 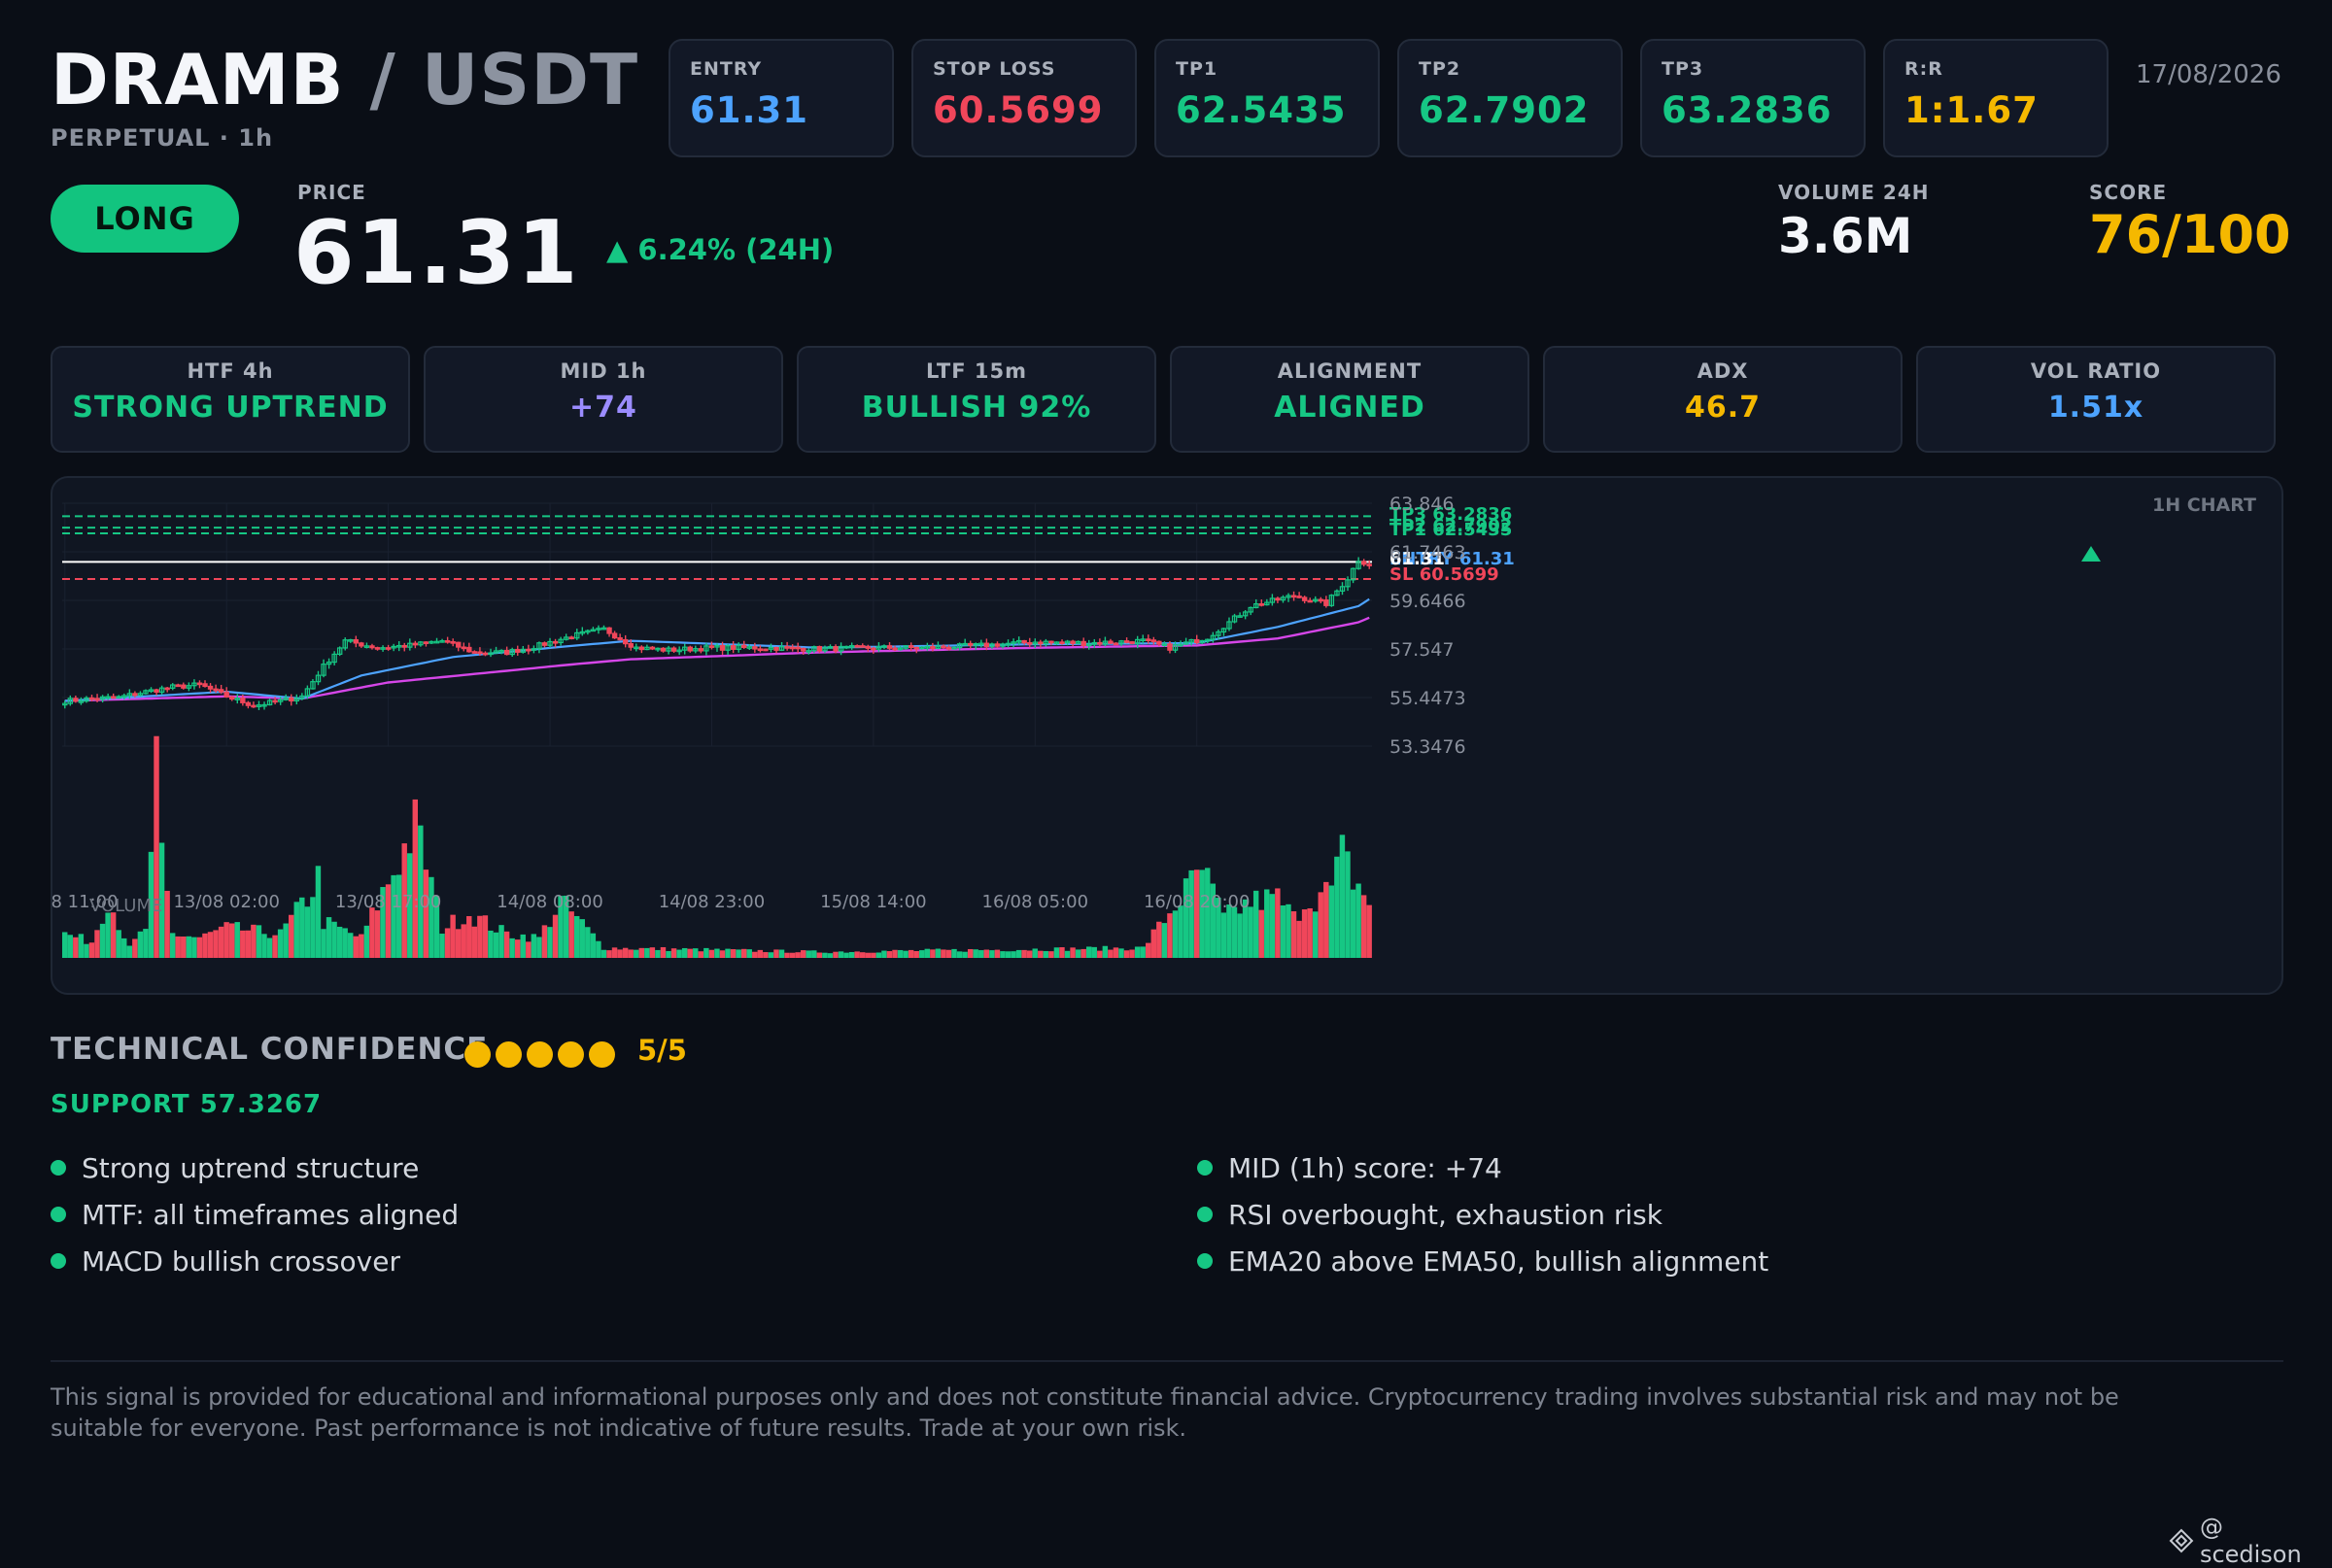 I want to click on bullet-dot-icon, so click(x=1205, y=1168).